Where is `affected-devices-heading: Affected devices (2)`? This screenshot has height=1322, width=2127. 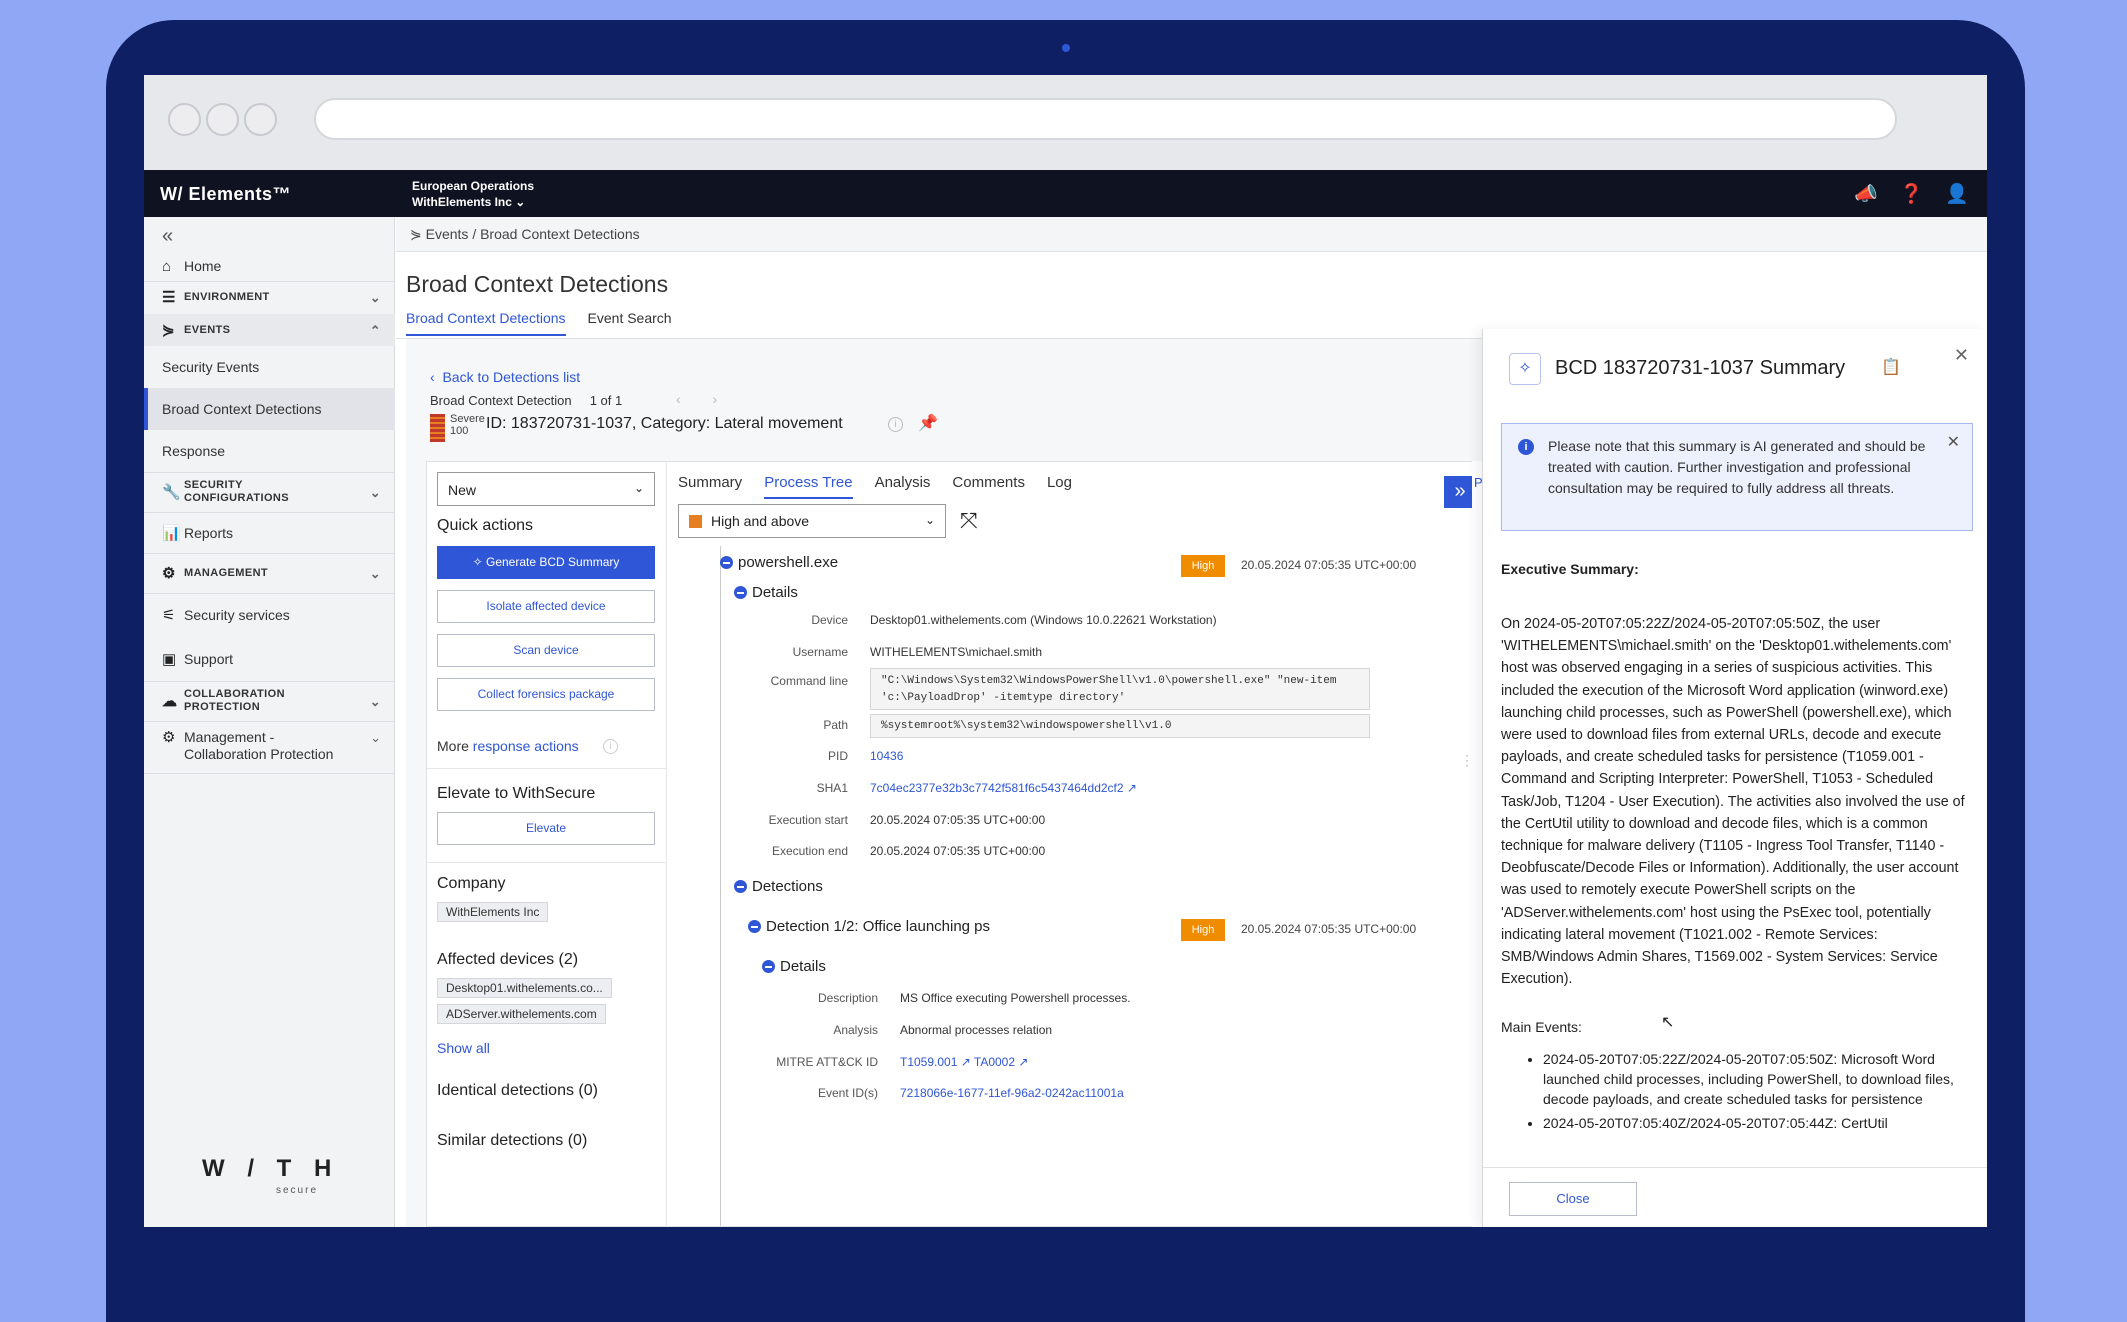
affected-devices-heading: Affected devices (2) is located at coordinates (508, 959).